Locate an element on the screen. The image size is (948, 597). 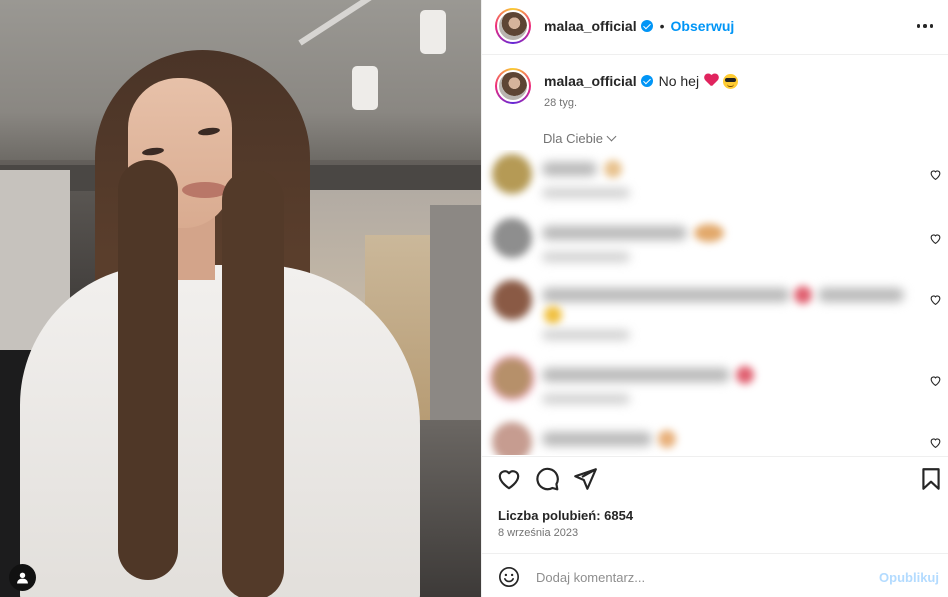
comments-filter-dropdown: Dla Ciebie is located at coordinates (580, 138).